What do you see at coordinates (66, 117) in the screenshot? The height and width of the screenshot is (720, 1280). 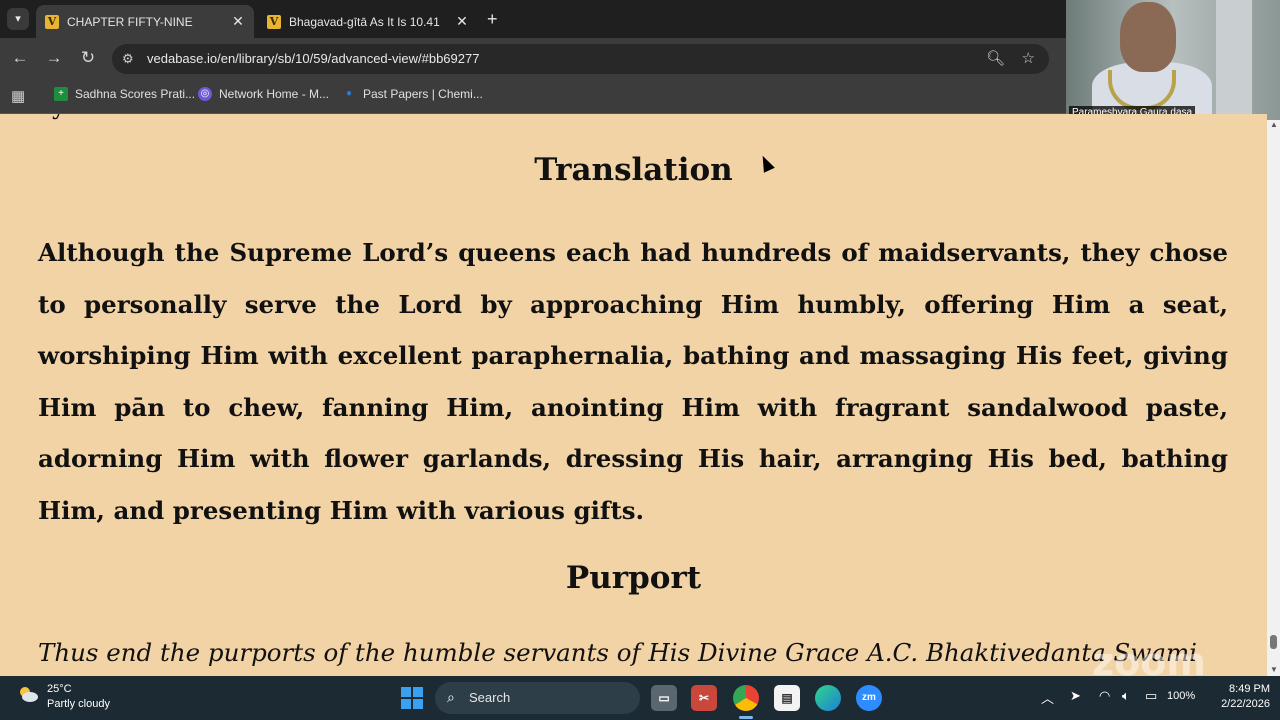 I see `cut-off-text: y ·` at bounding box center [66, 117].